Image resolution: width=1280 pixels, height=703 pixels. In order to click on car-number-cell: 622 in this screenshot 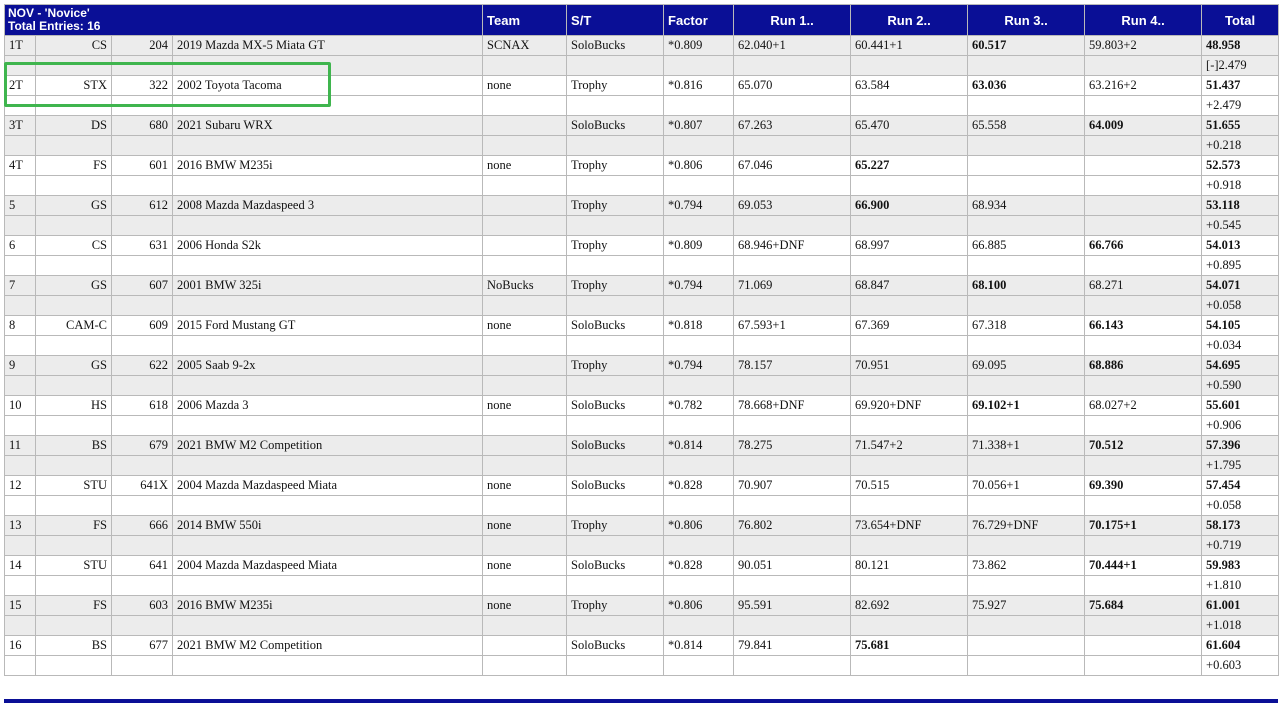, I will do `click(142, 365)`.